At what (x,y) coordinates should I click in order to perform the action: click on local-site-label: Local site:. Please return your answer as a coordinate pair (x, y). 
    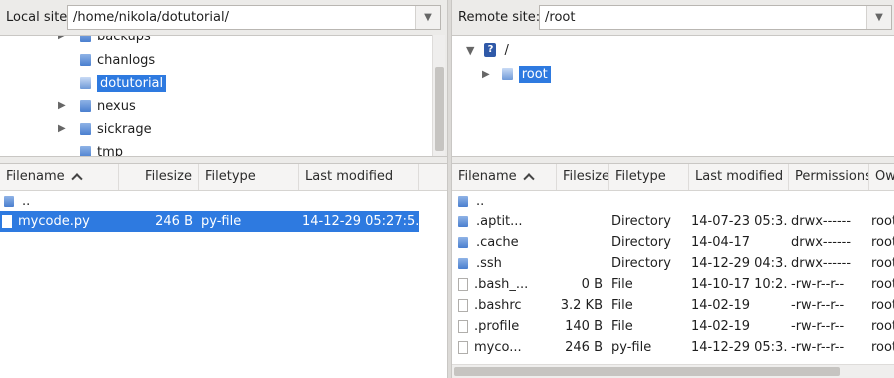
    Looking at the image, I should click on (39, 17).